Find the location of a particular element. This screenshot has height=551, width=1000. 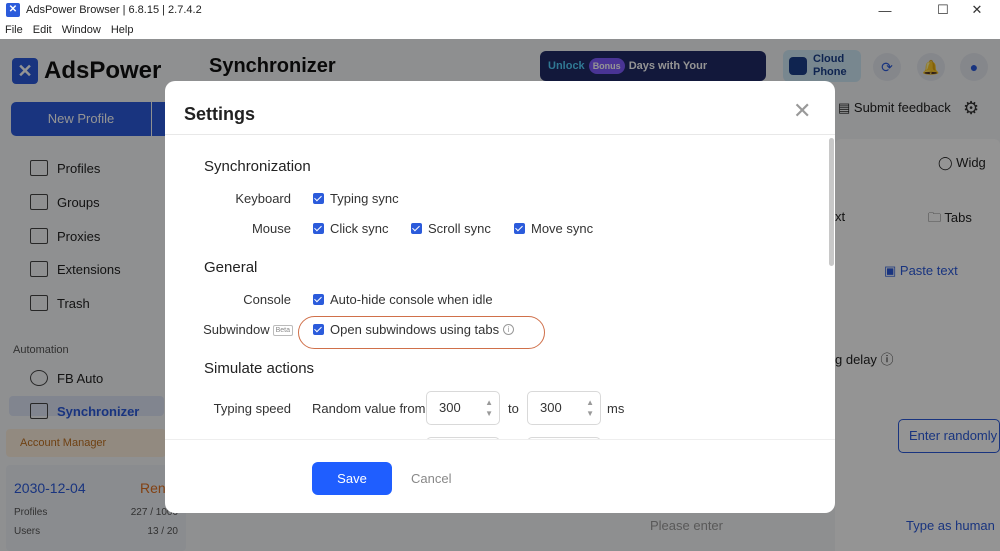

section-general: General is located at coordinates (231, 267).